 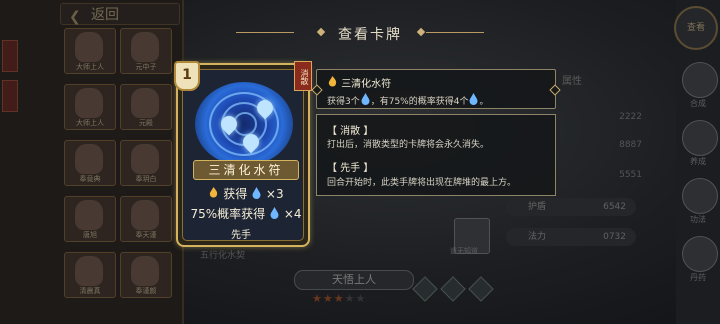 I want to click on keyword-title-dissipate: 【 消散 】, so click(x=350, y=131).